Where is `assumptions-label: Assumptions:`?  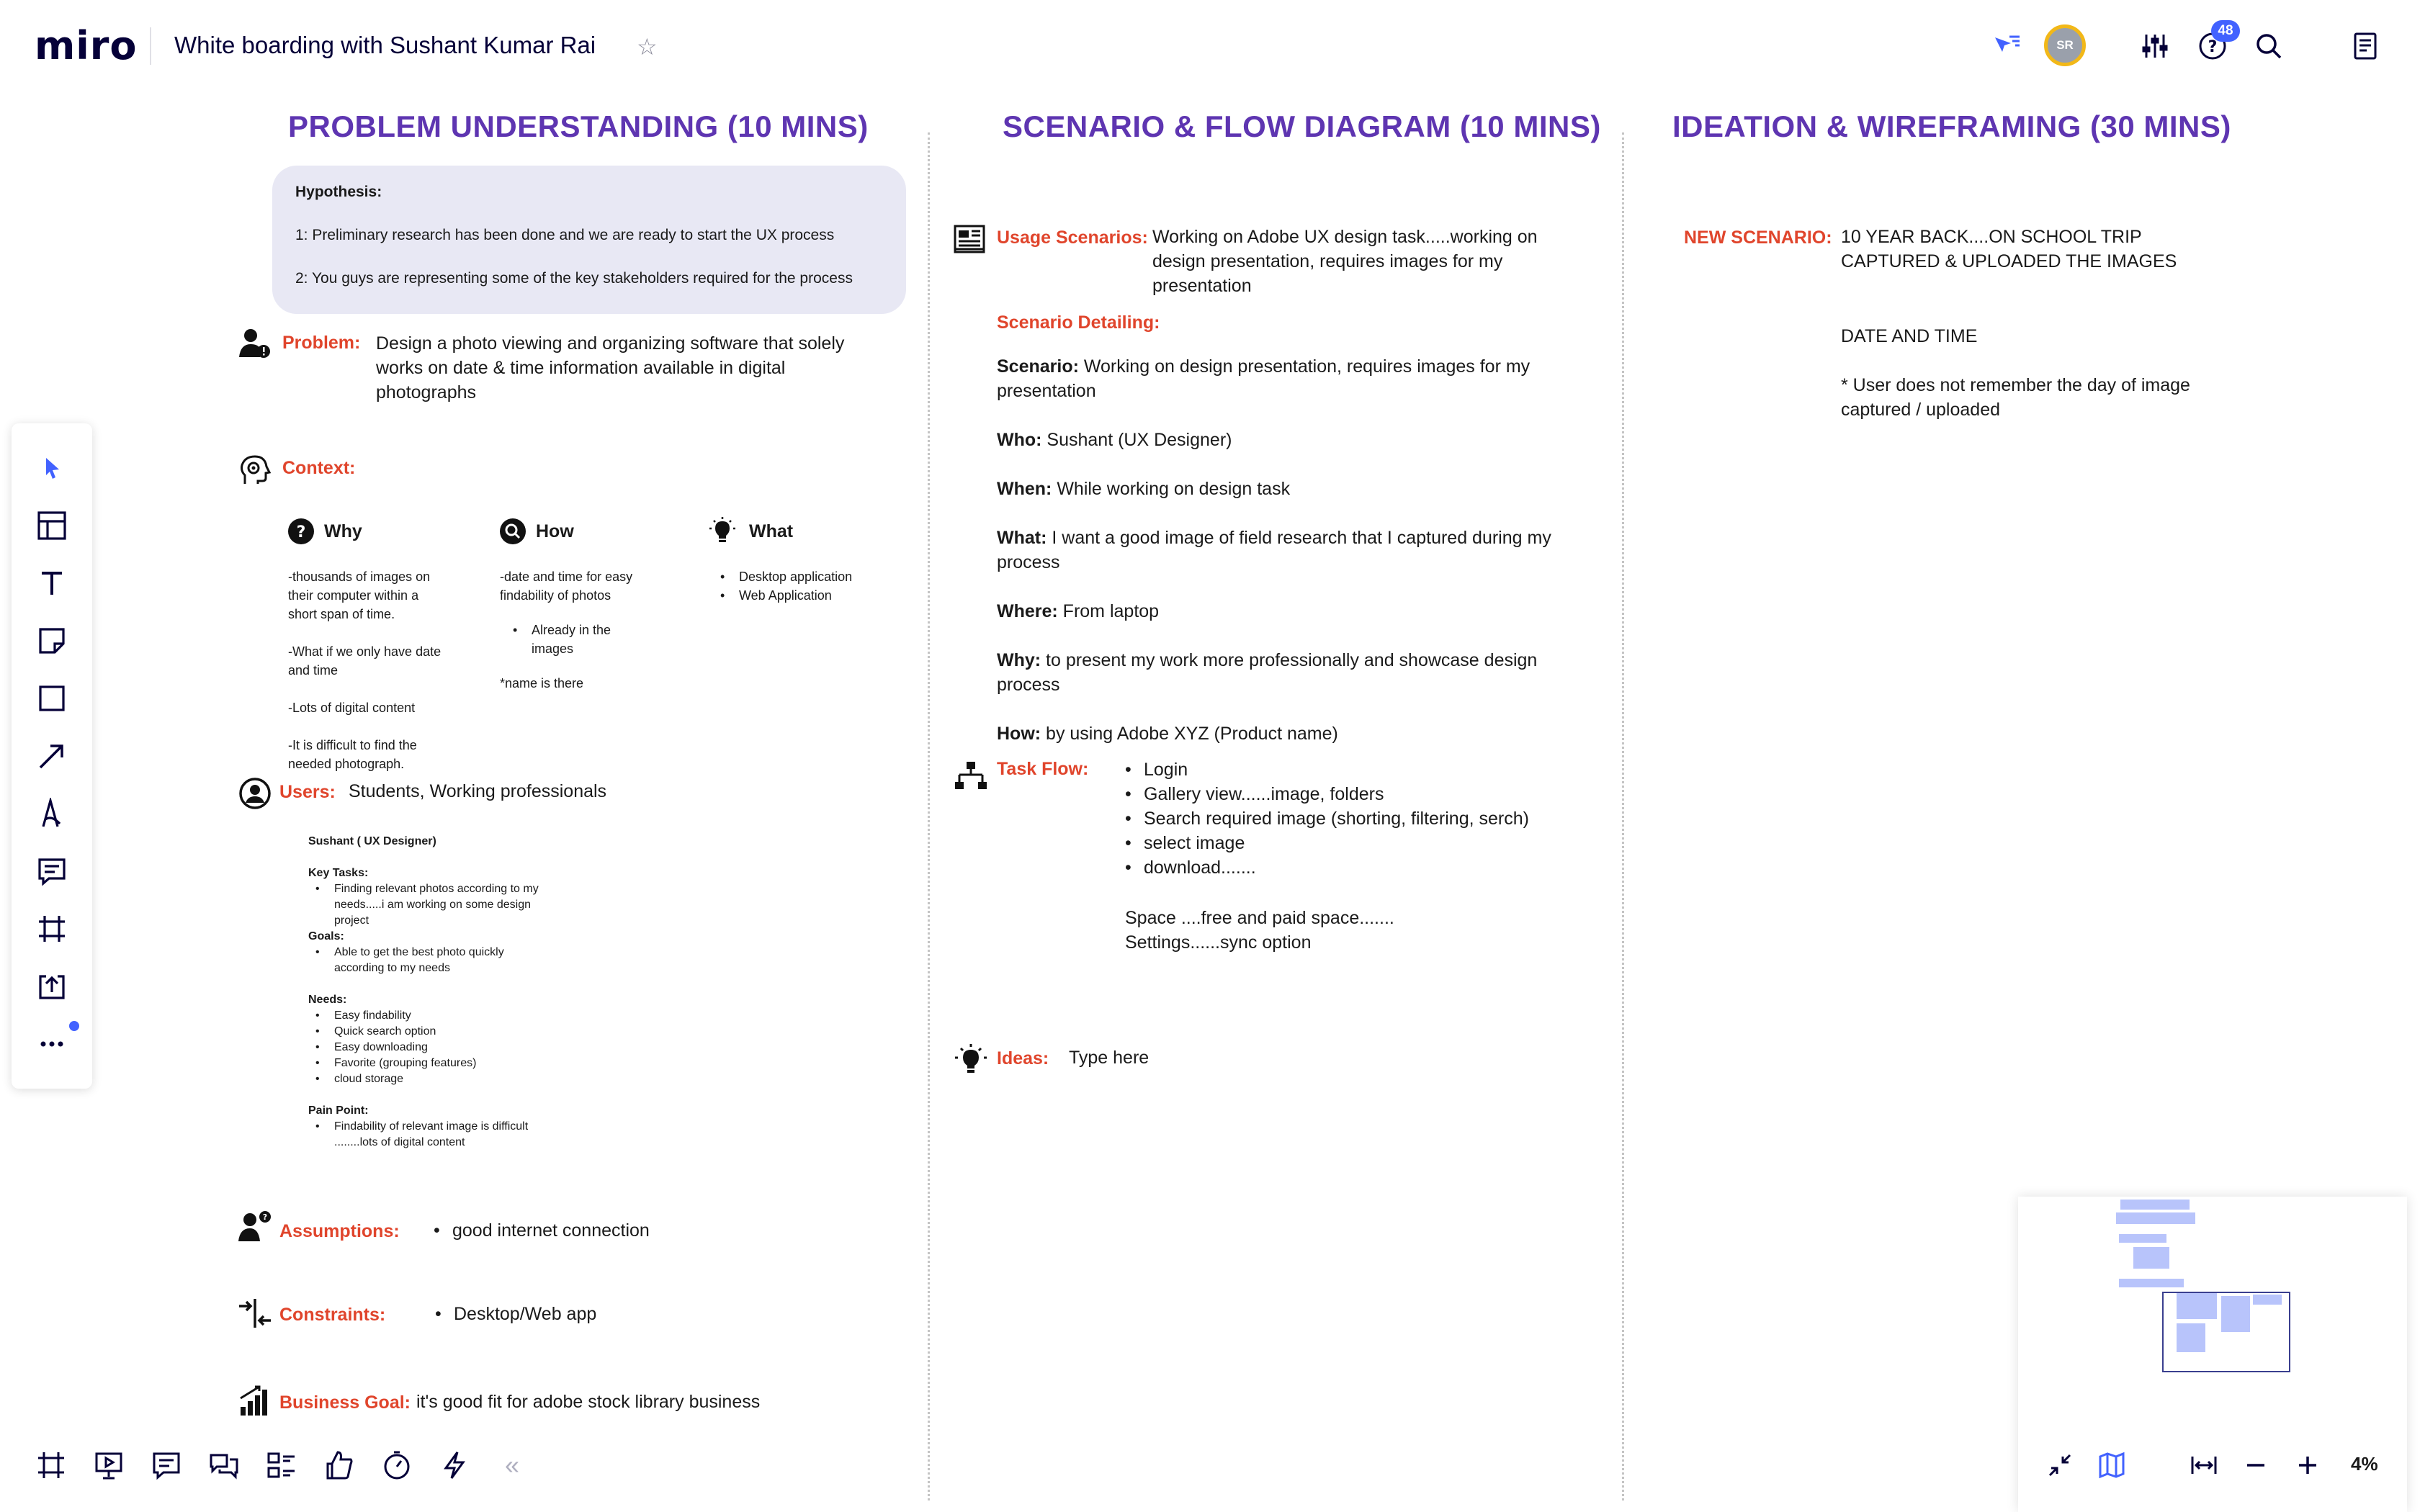 assumptions-label: Assumptions: is located at coordinates (339, 1231).